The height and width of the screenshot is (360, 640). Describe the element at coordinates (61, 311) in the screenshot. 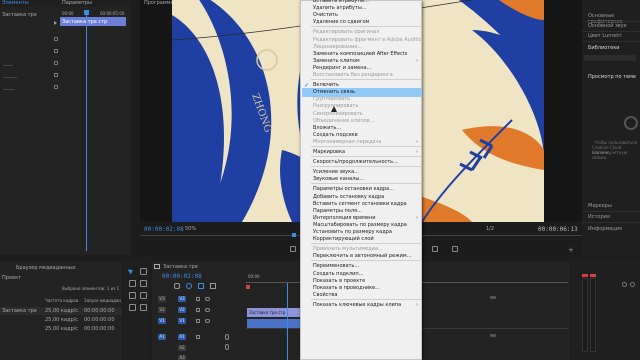

I see `table-row: Заставка тре 25,00 кадр/с 00:00:00:00` at that location.